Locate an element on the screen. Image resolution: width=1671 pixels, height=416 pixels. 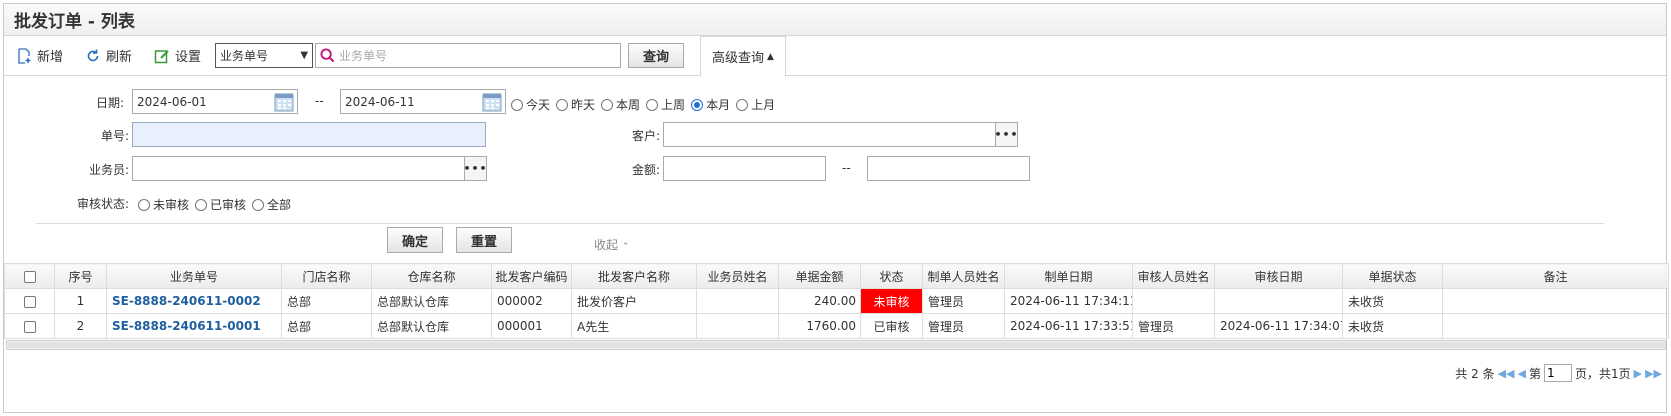
amount-from-input is located at coordinates (744, 168).